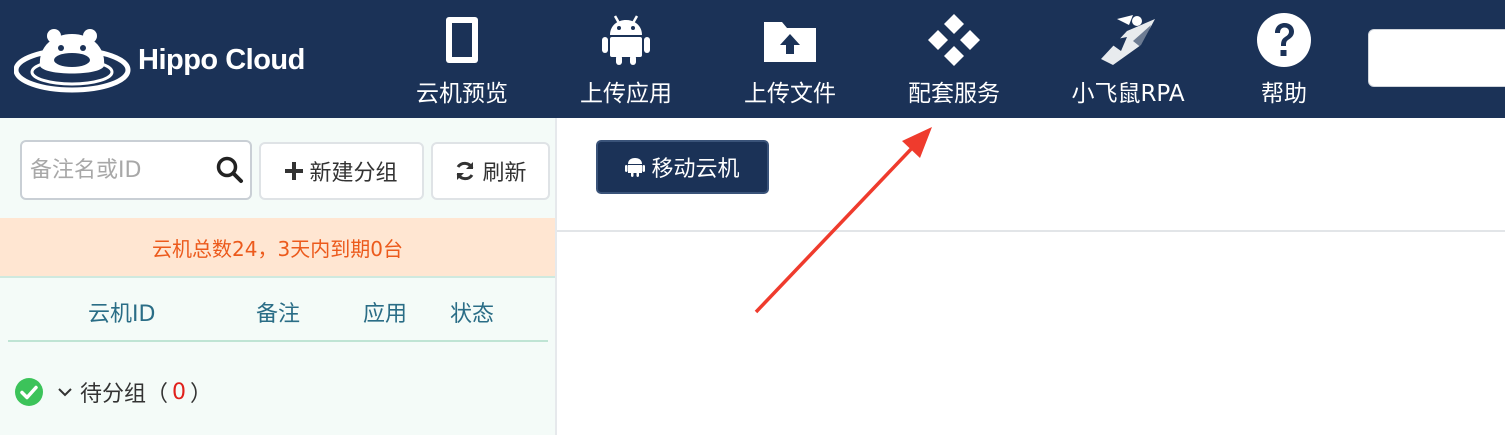 Image resolution: width=1505 pixels, height=435 pixels. Describe the element at coordinates (465, 171) in the screenshot. I see `refresh-icon` at that location.